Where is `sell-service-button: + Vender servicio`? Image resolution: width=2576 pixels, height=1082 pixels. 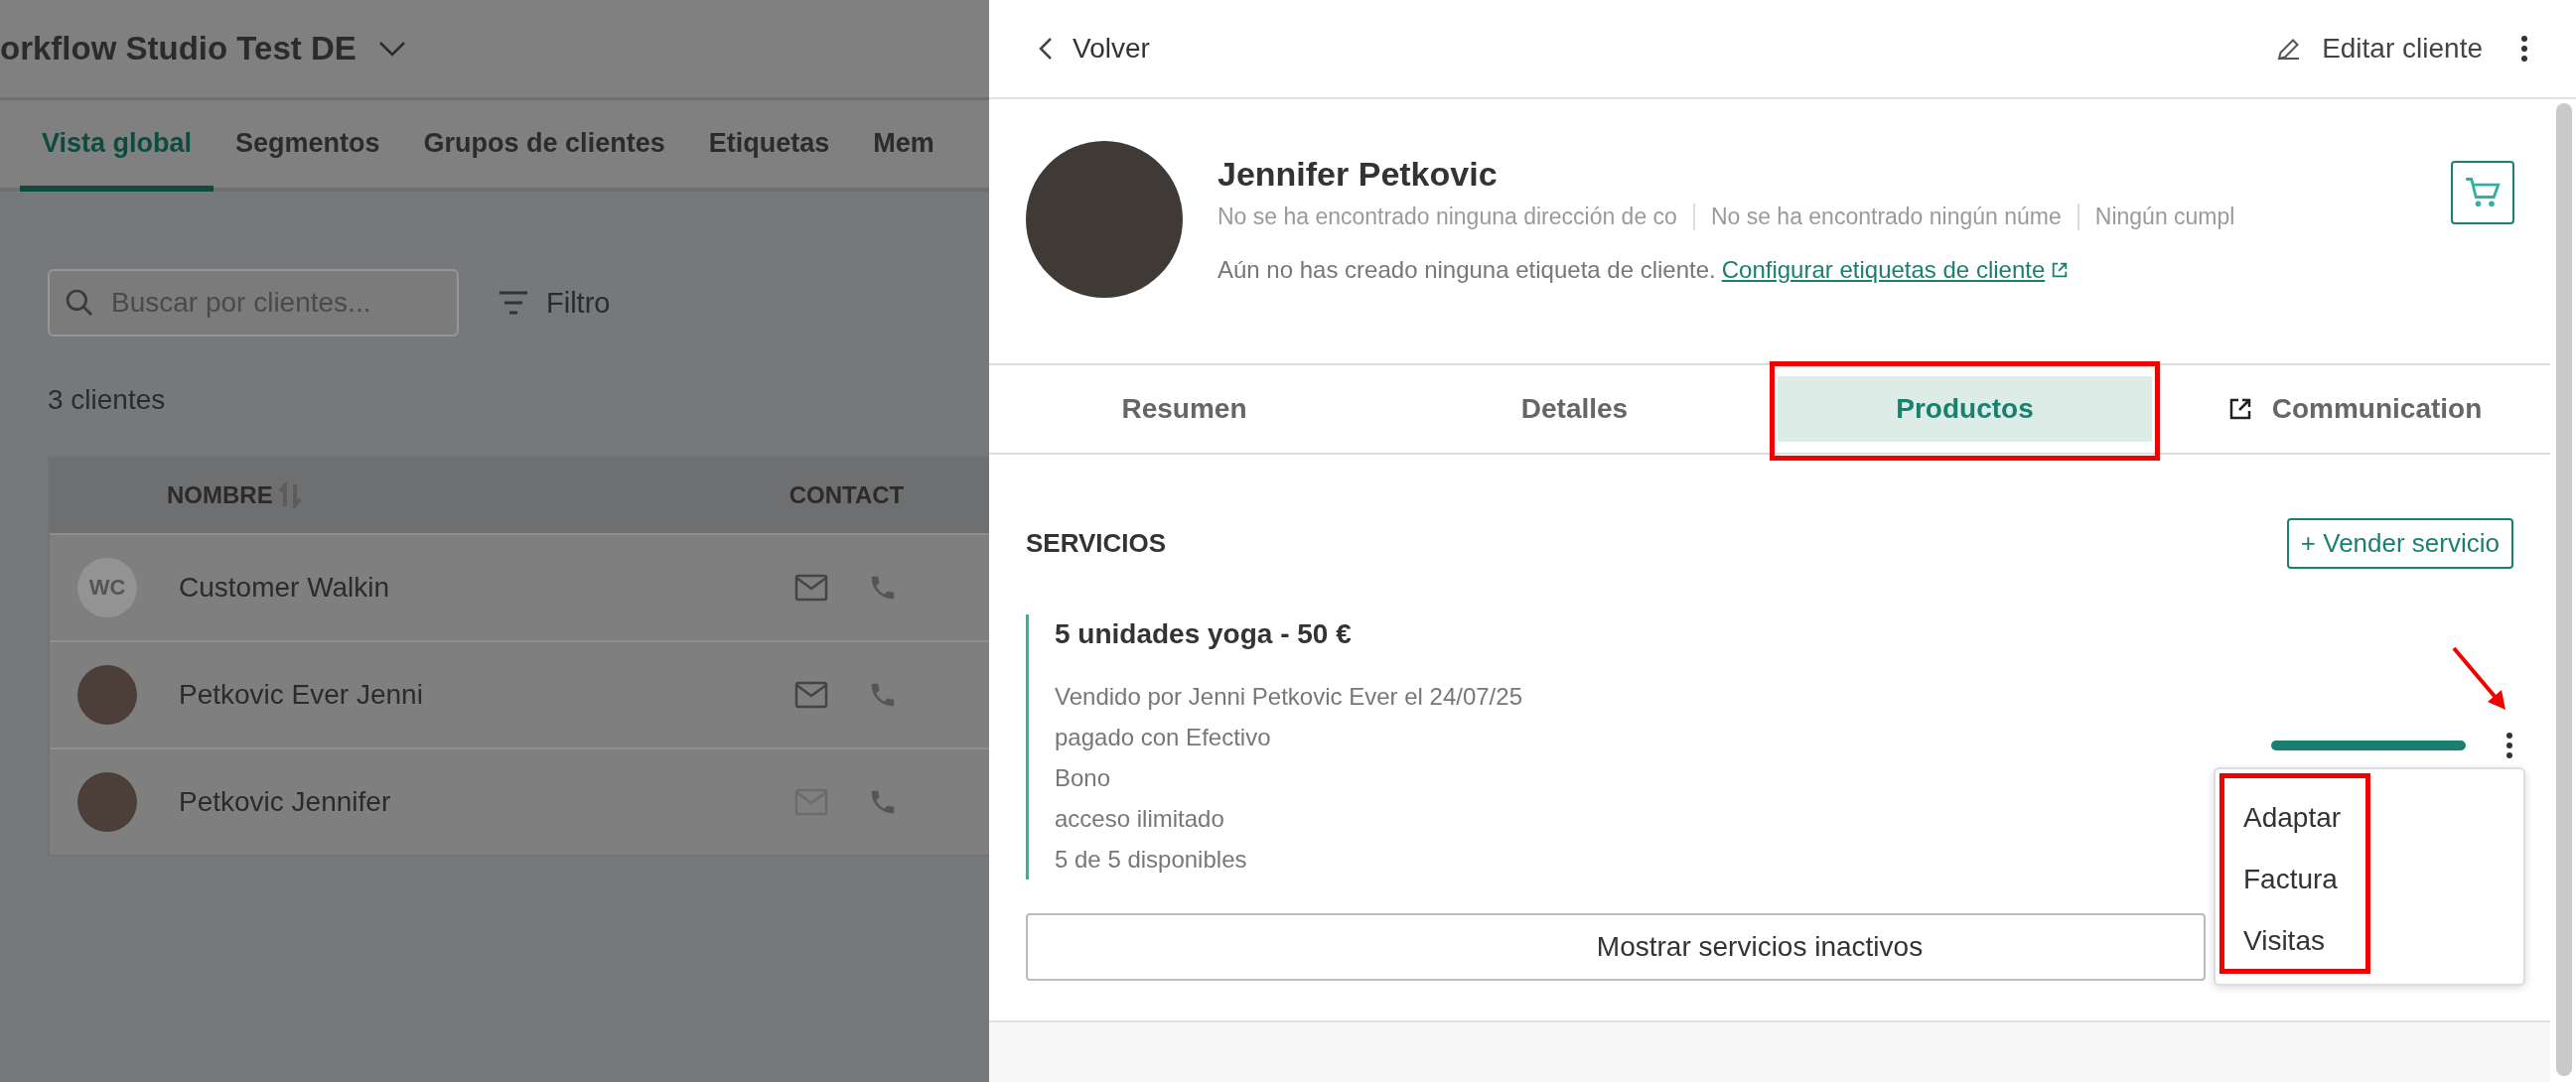 sell-service-button: + Vender servicio is located at coordinates (2400, 543).